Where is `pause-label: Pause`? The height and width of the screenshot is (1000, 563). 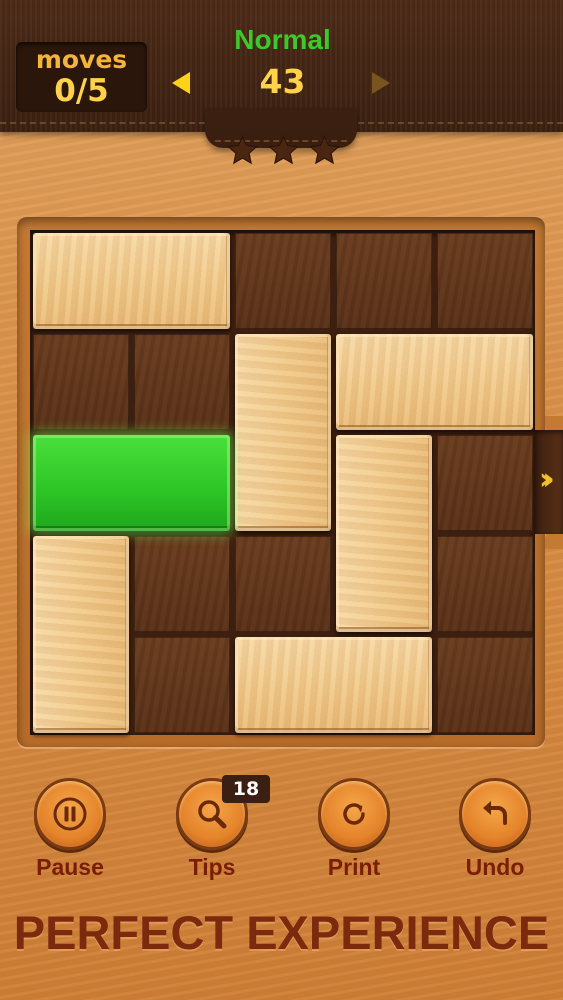
pause-label: Pause is located at coordinates (70, 867).